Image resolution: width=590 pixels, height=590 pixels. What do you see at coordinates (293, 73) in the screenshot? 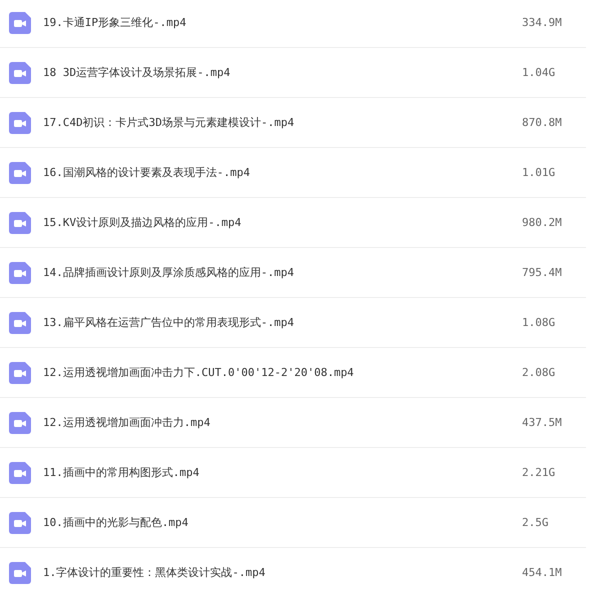
I see `file-row: 18 3D运营字体设计及场景拓展-.mp4 1.04G` at bounding box center [293, 73].